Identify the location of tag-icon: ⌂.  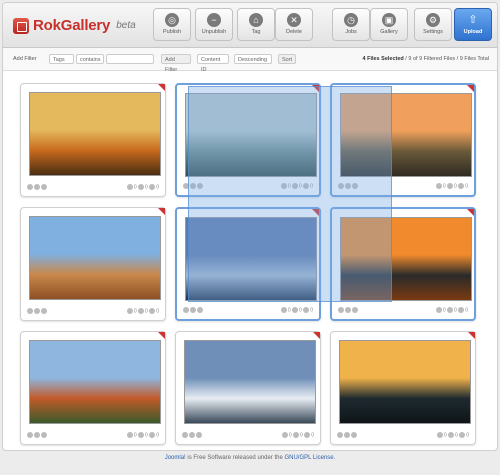
(256, 20).